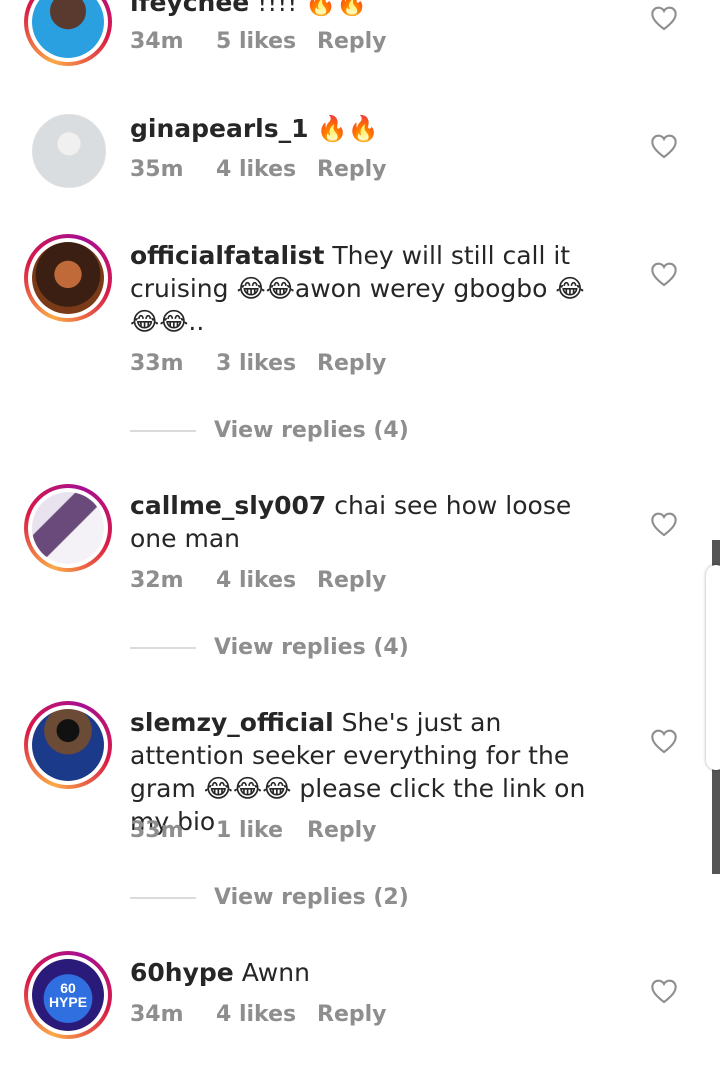  I want to click on avatar, so click(69, 151).